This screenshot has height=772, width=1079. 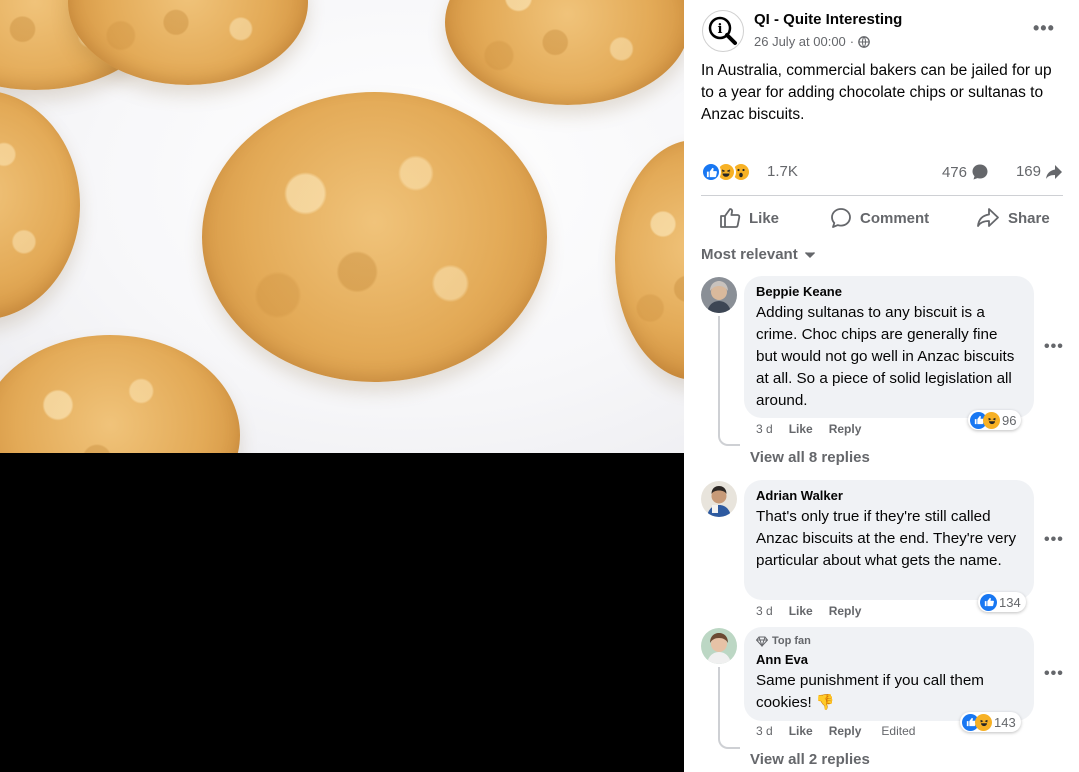 I want to click on comment-sort-dropdown: Most relevant, so click(x=758, y=254).